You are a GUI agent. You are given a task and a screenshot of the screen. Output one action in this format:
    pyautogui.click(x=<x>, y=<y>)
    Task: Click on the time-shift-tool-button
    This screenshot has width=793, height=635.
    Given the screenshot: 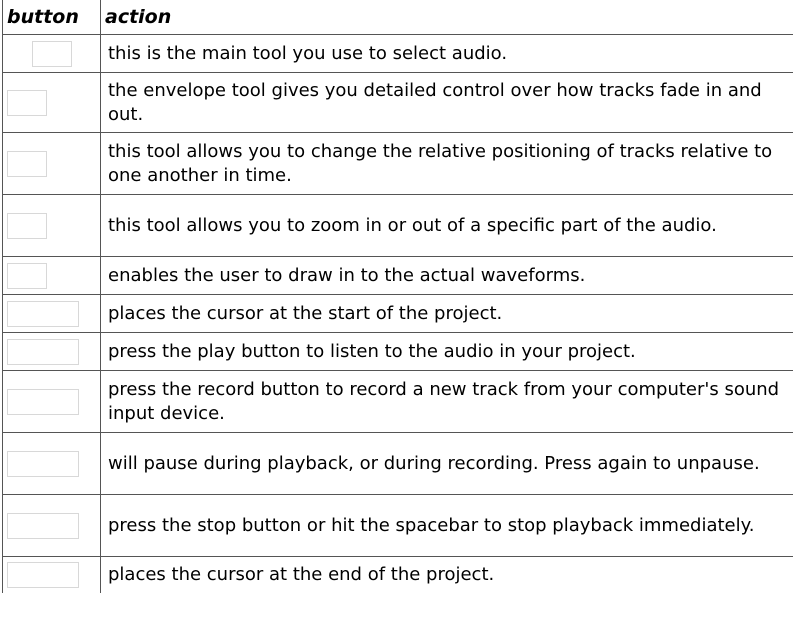 What is the action you would take?
    pyautogui.click(x=27, y=163)
    